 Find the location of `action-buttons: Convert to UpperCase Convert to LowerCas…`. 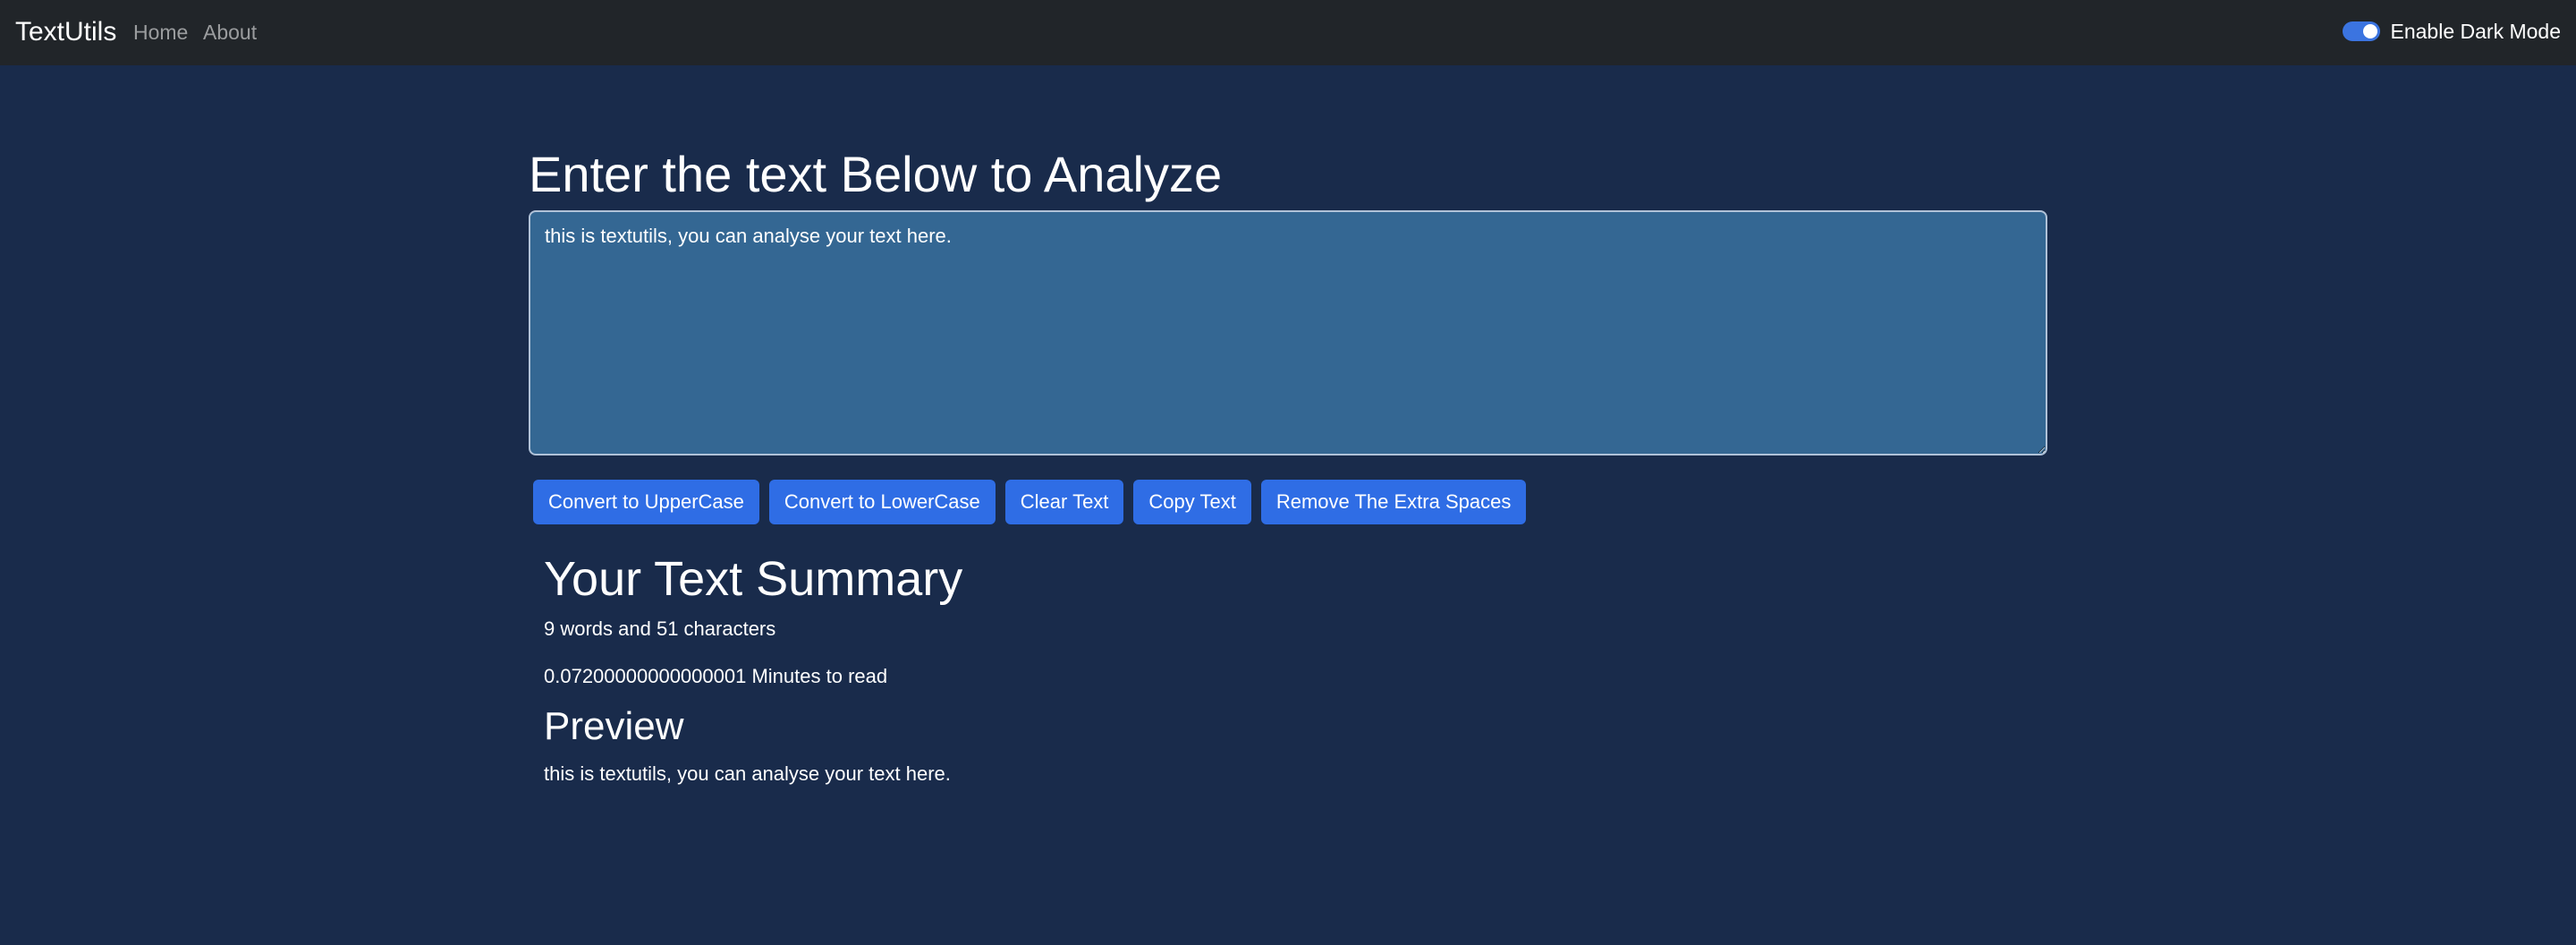

action-buttons: Convert to UpperCase Convert to LowerCas… is located at coordinates (1030, 502).